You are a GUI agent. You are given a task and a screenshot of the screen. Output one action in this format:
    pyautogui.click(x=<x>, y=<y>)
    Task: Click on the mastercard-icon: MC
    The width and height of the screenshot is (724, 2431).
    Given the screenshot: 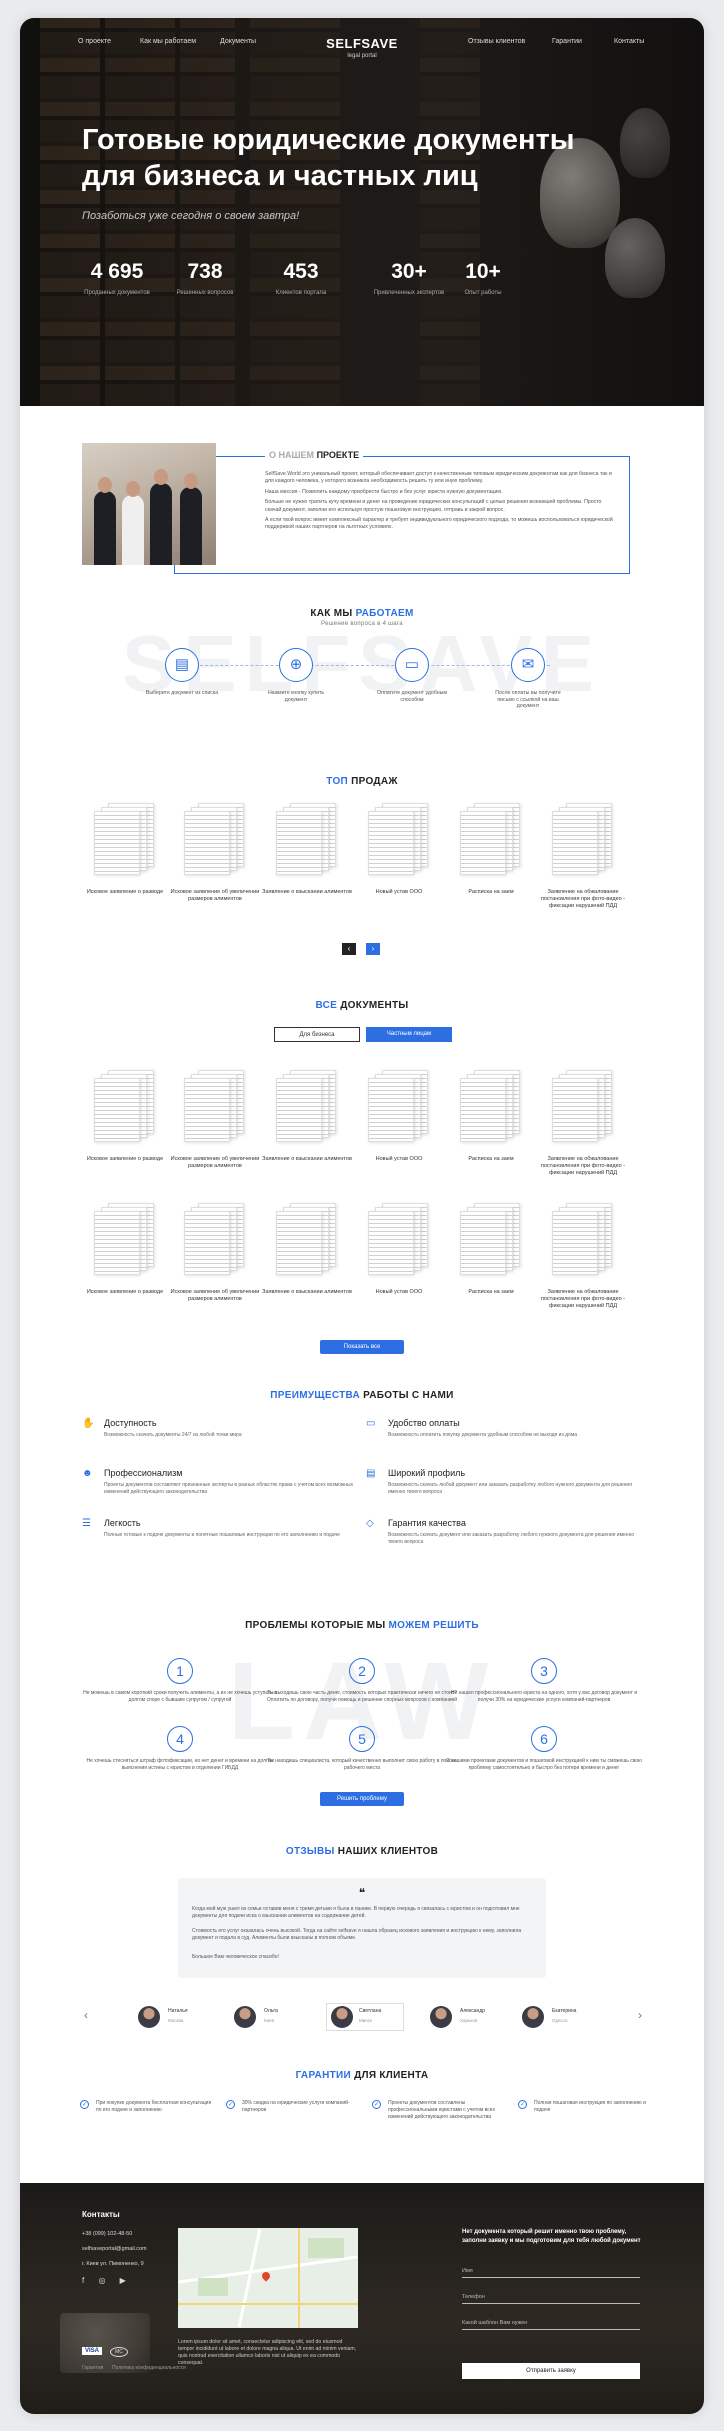 What is the action you would take?
    pyautogui.click(x=119, y=2352)
    